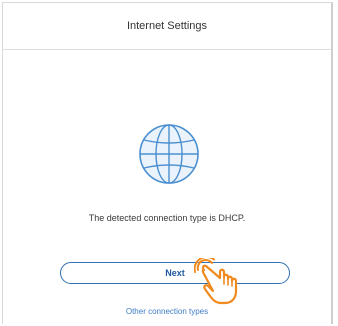  I want to click on page-title-text: Internet Settings, so click(167, 26).